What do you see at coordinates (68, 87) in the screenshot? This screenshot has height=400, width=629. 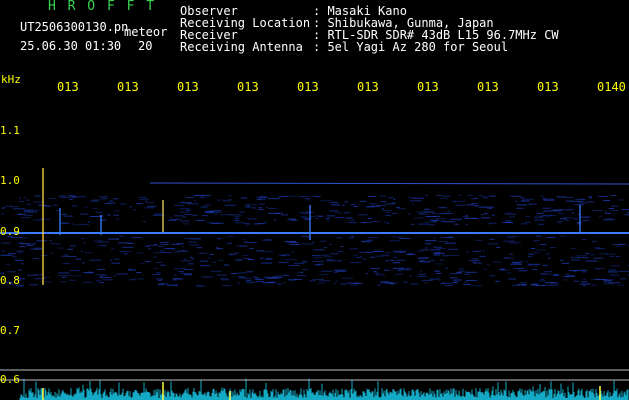 I see `x-tick-1: 013` at bounding box center [68, 87].